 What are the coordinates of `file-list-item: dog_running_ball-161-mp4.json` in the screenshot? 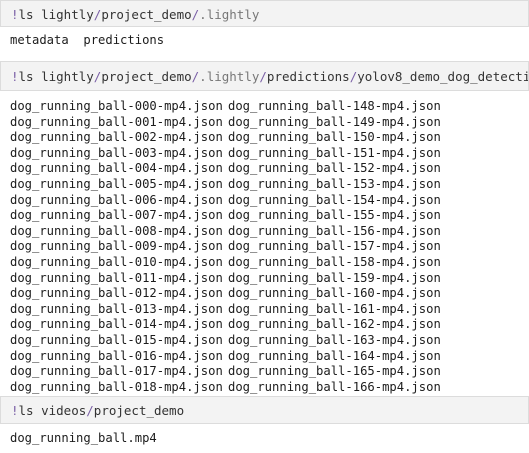 It's located at (334, 308).